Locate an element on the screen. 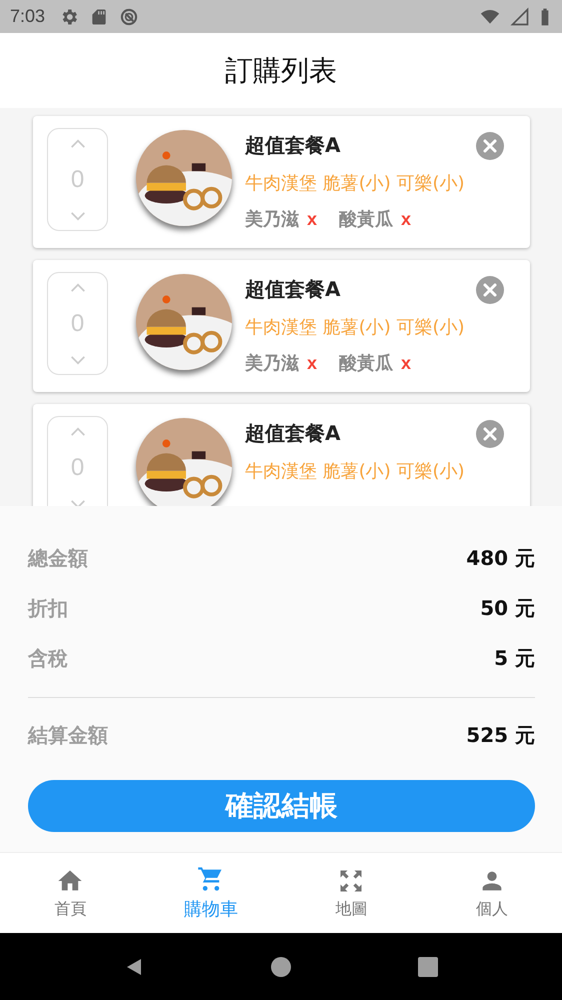  summary-label: 折扣 is located at coordinates (48, 608).